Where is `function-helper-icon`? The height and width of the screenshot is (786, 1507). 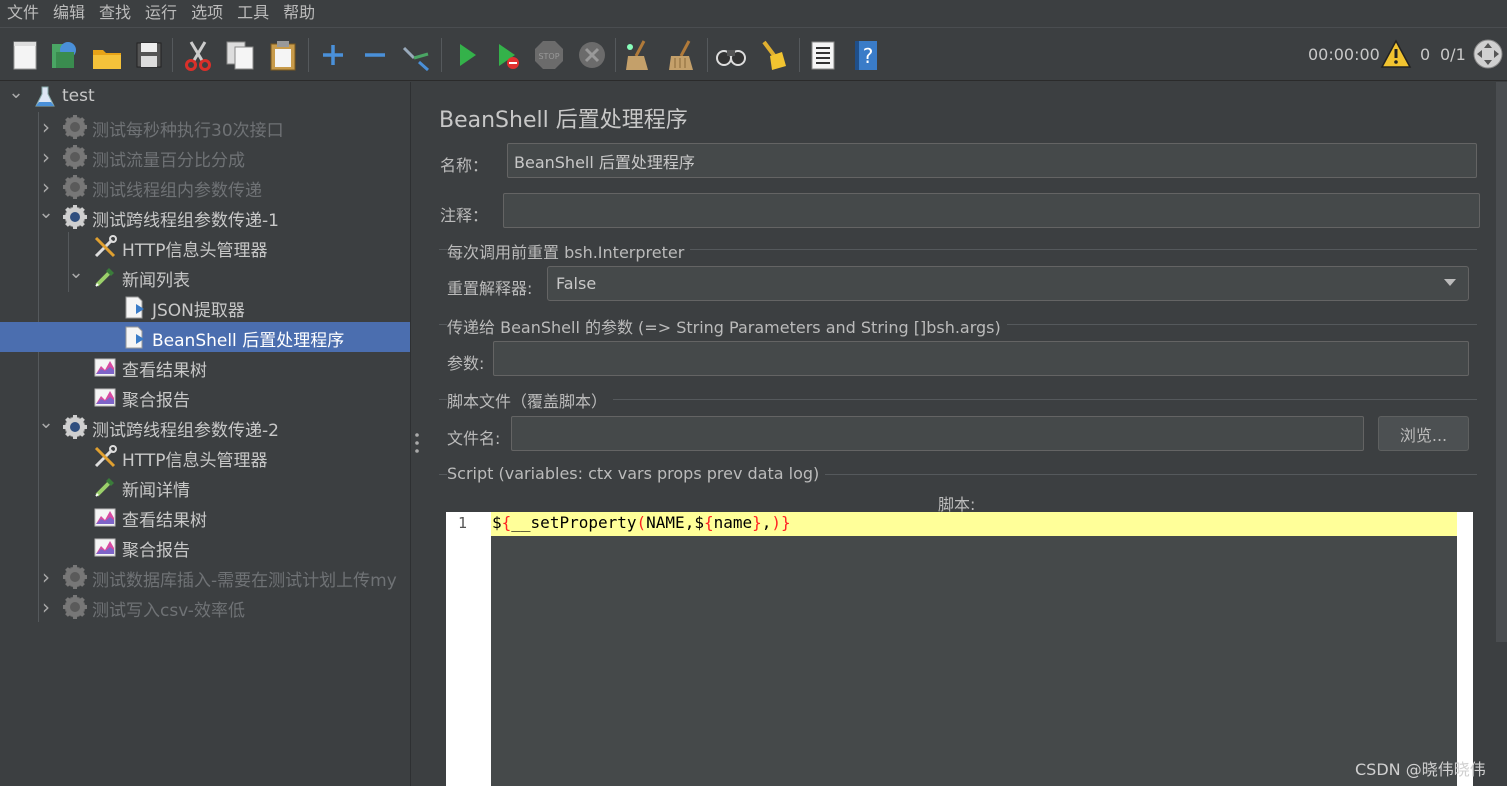 function-helper-icon is located at coordinates (823, 55).